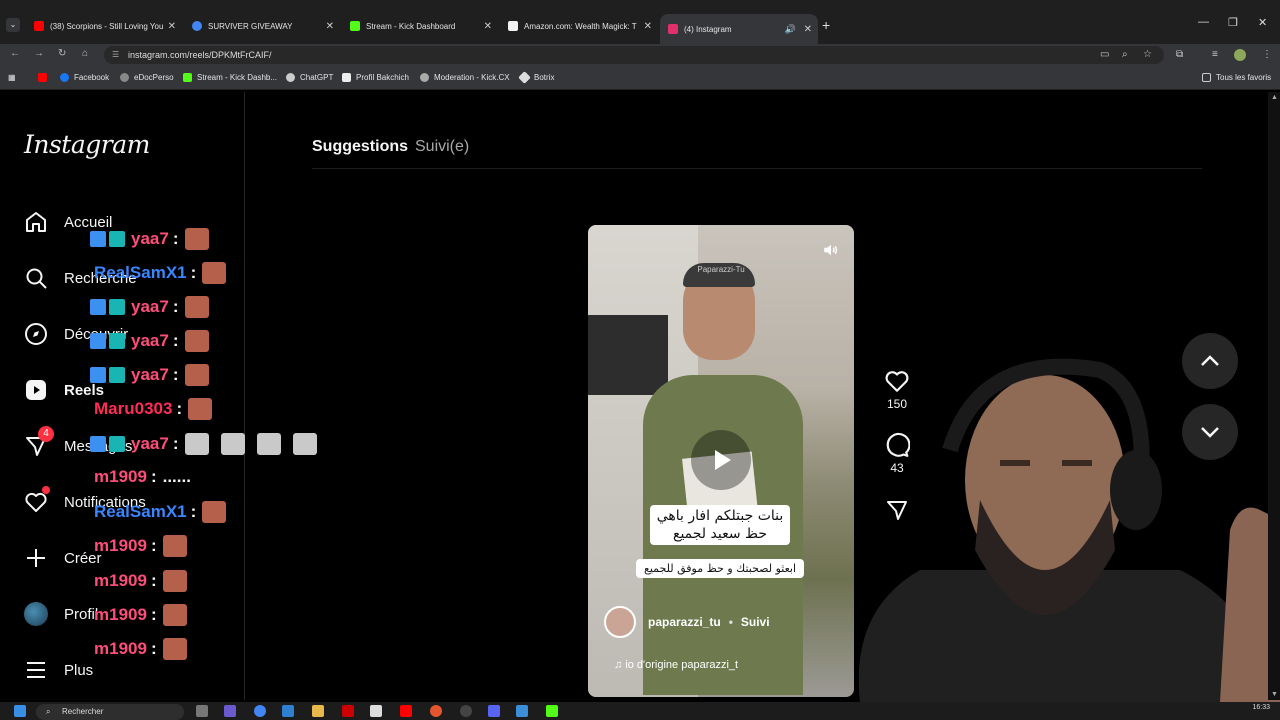  I want to click on author-avatar, so click(620, 622).